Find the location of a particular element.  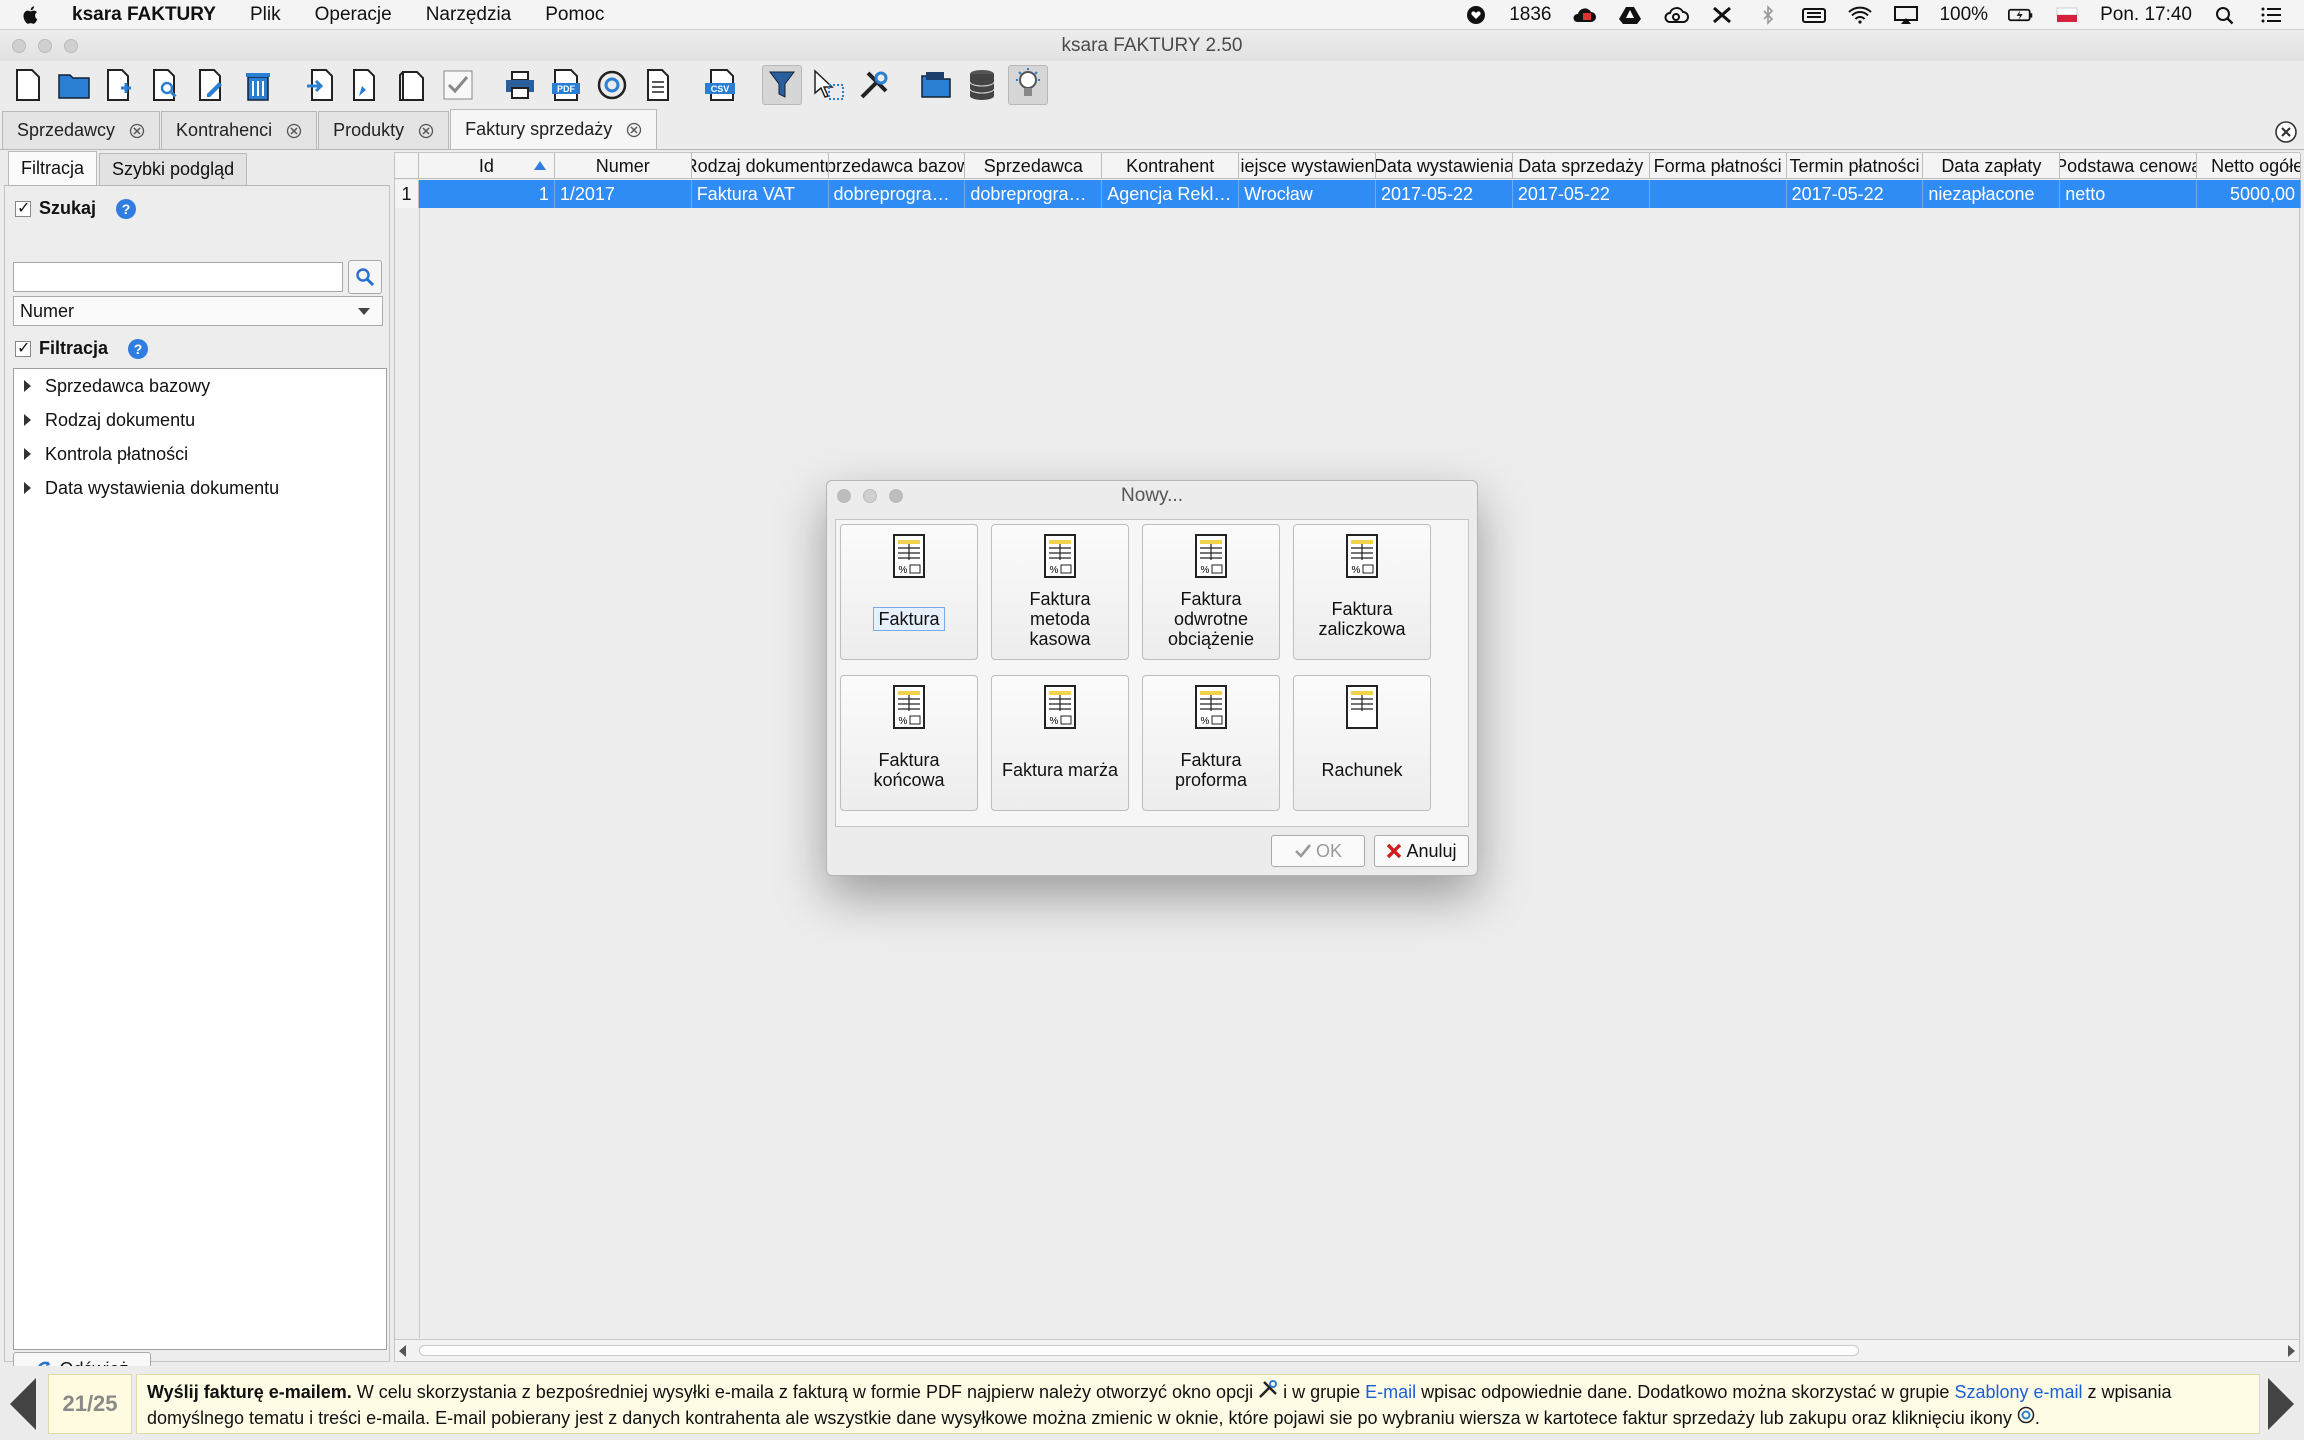

bluetooth-icon is located at coordinates (1768, 15).